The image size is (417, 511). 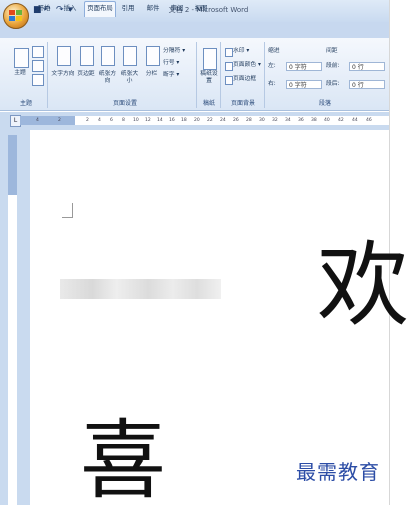 What do you see at coordinates (160, 120) in the screenshot?
I see `ruler-tick: 14` at bounding box center [160, 120].